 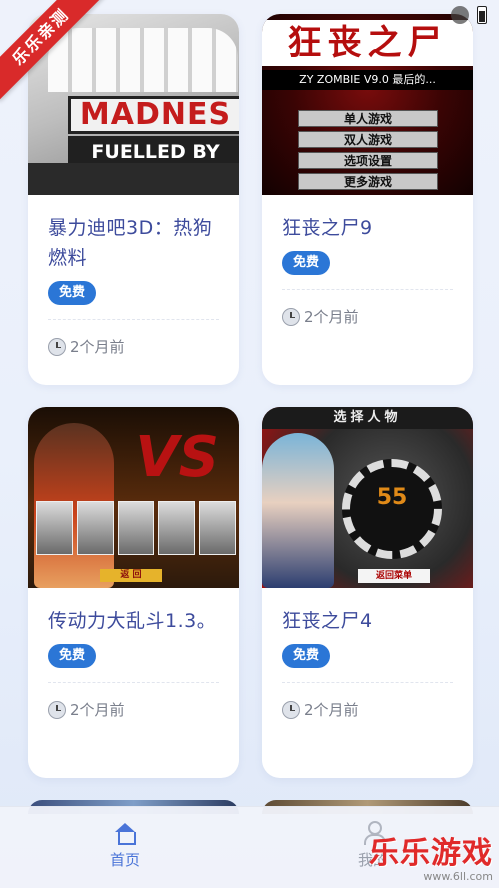 I want to click on game-title: 狂丧之尸9, so click(x=367, y=228).